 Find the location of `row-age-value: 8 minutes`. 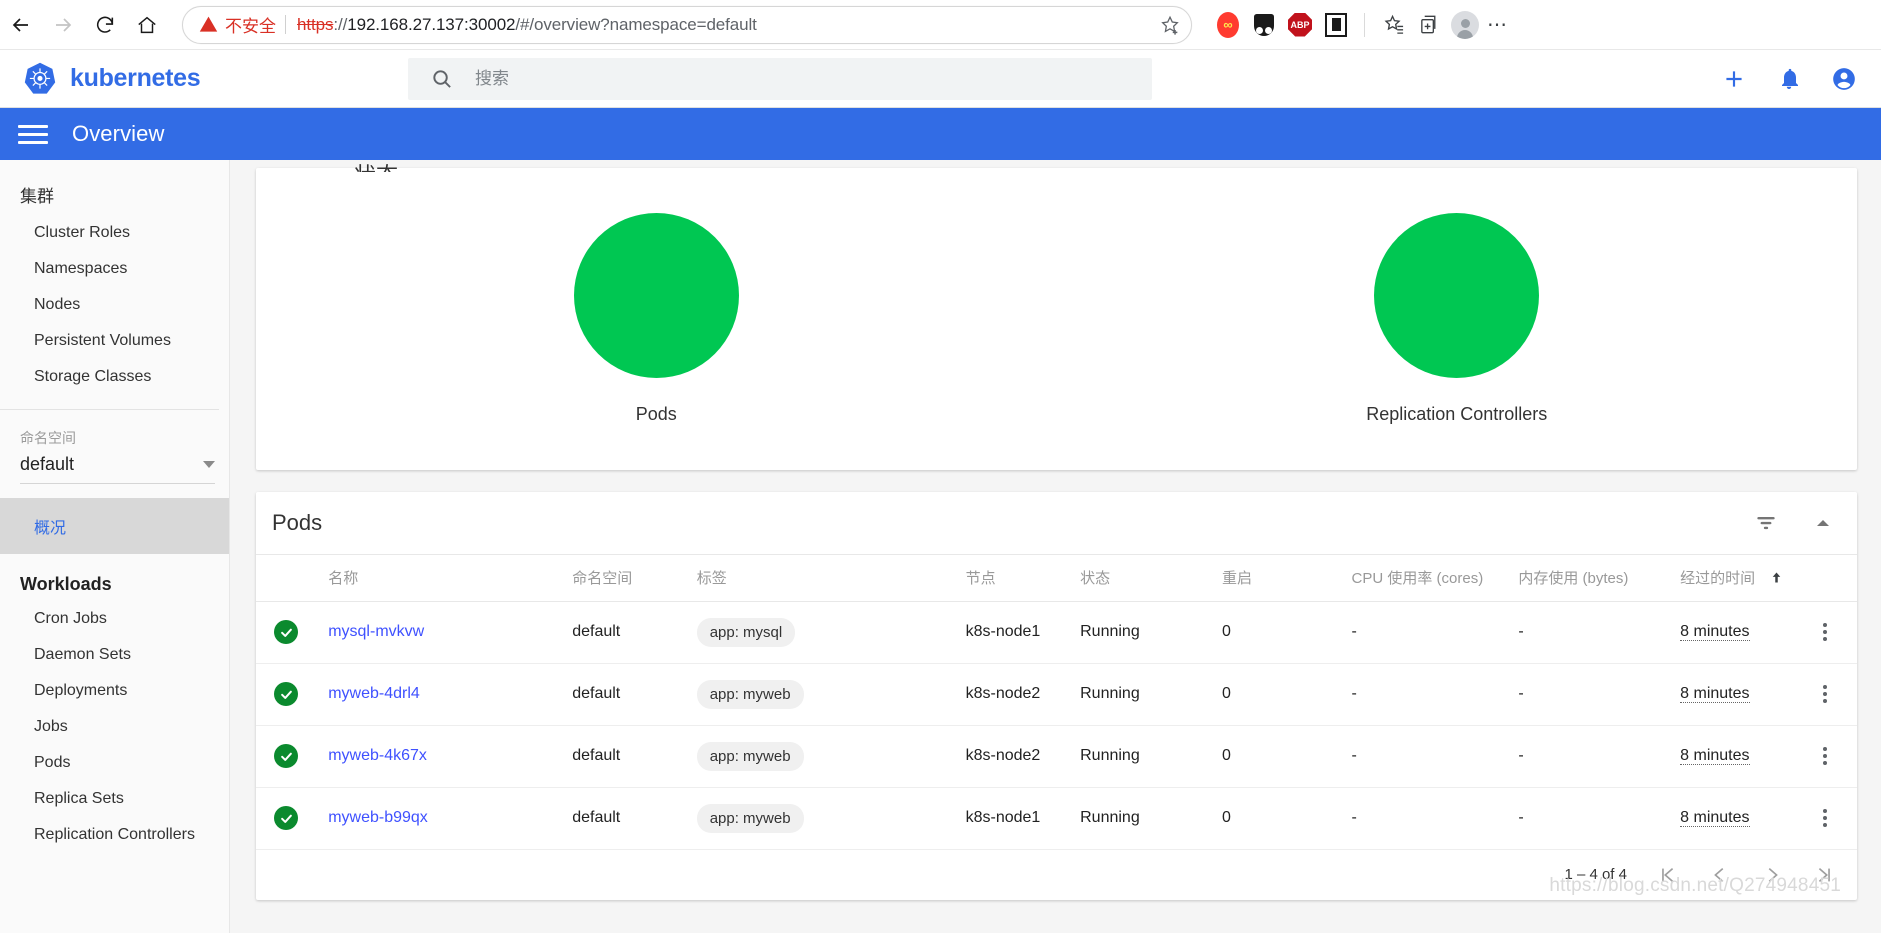

row-age-value: 8 minutes is located at coordinates (1715, 818).